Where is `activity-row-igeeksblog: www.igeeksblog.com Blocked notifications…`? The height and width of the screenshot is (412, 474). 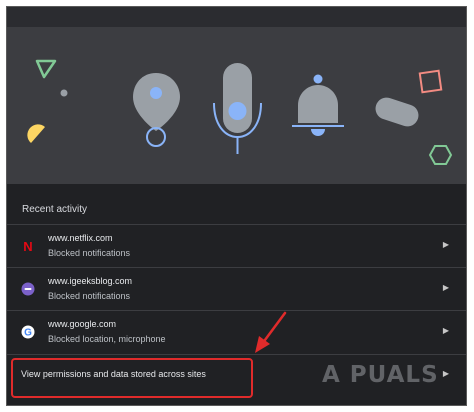
activity-row-igeeksblog: www.igeeksblog.com Blocked notifications… is located at coordinates (236, 288).